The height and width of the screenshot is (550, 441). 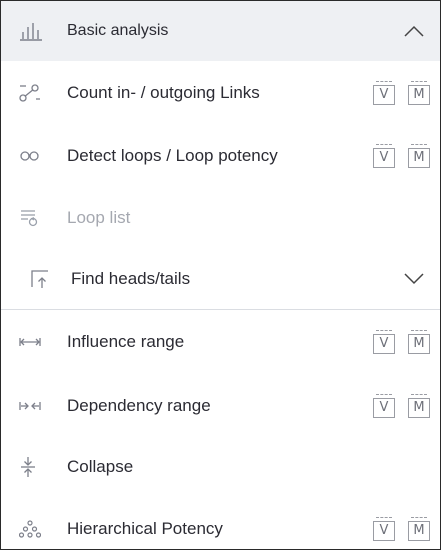 I want to click on menu-item-label: Count in- / outgoing Links, so click(x=163, y=92).